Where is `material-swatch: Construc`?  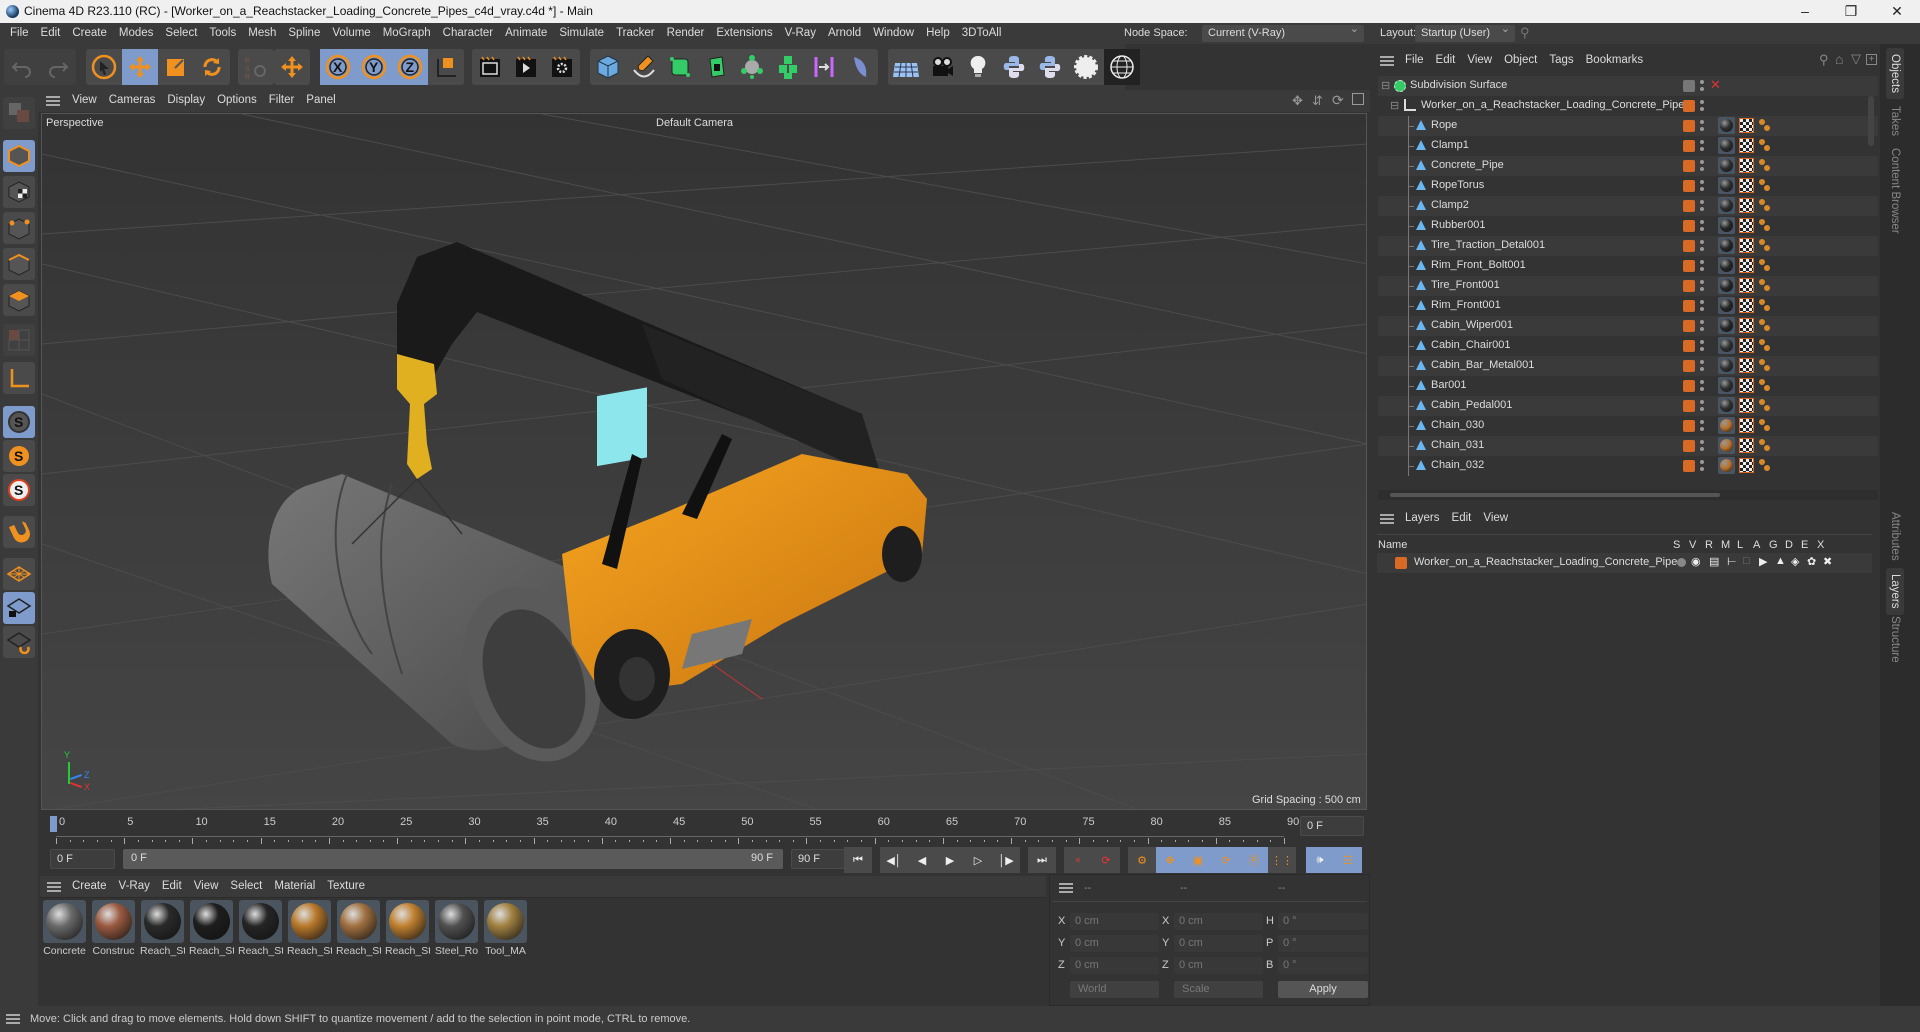
material-swatch: Construc is located at coordinates (113, 931).